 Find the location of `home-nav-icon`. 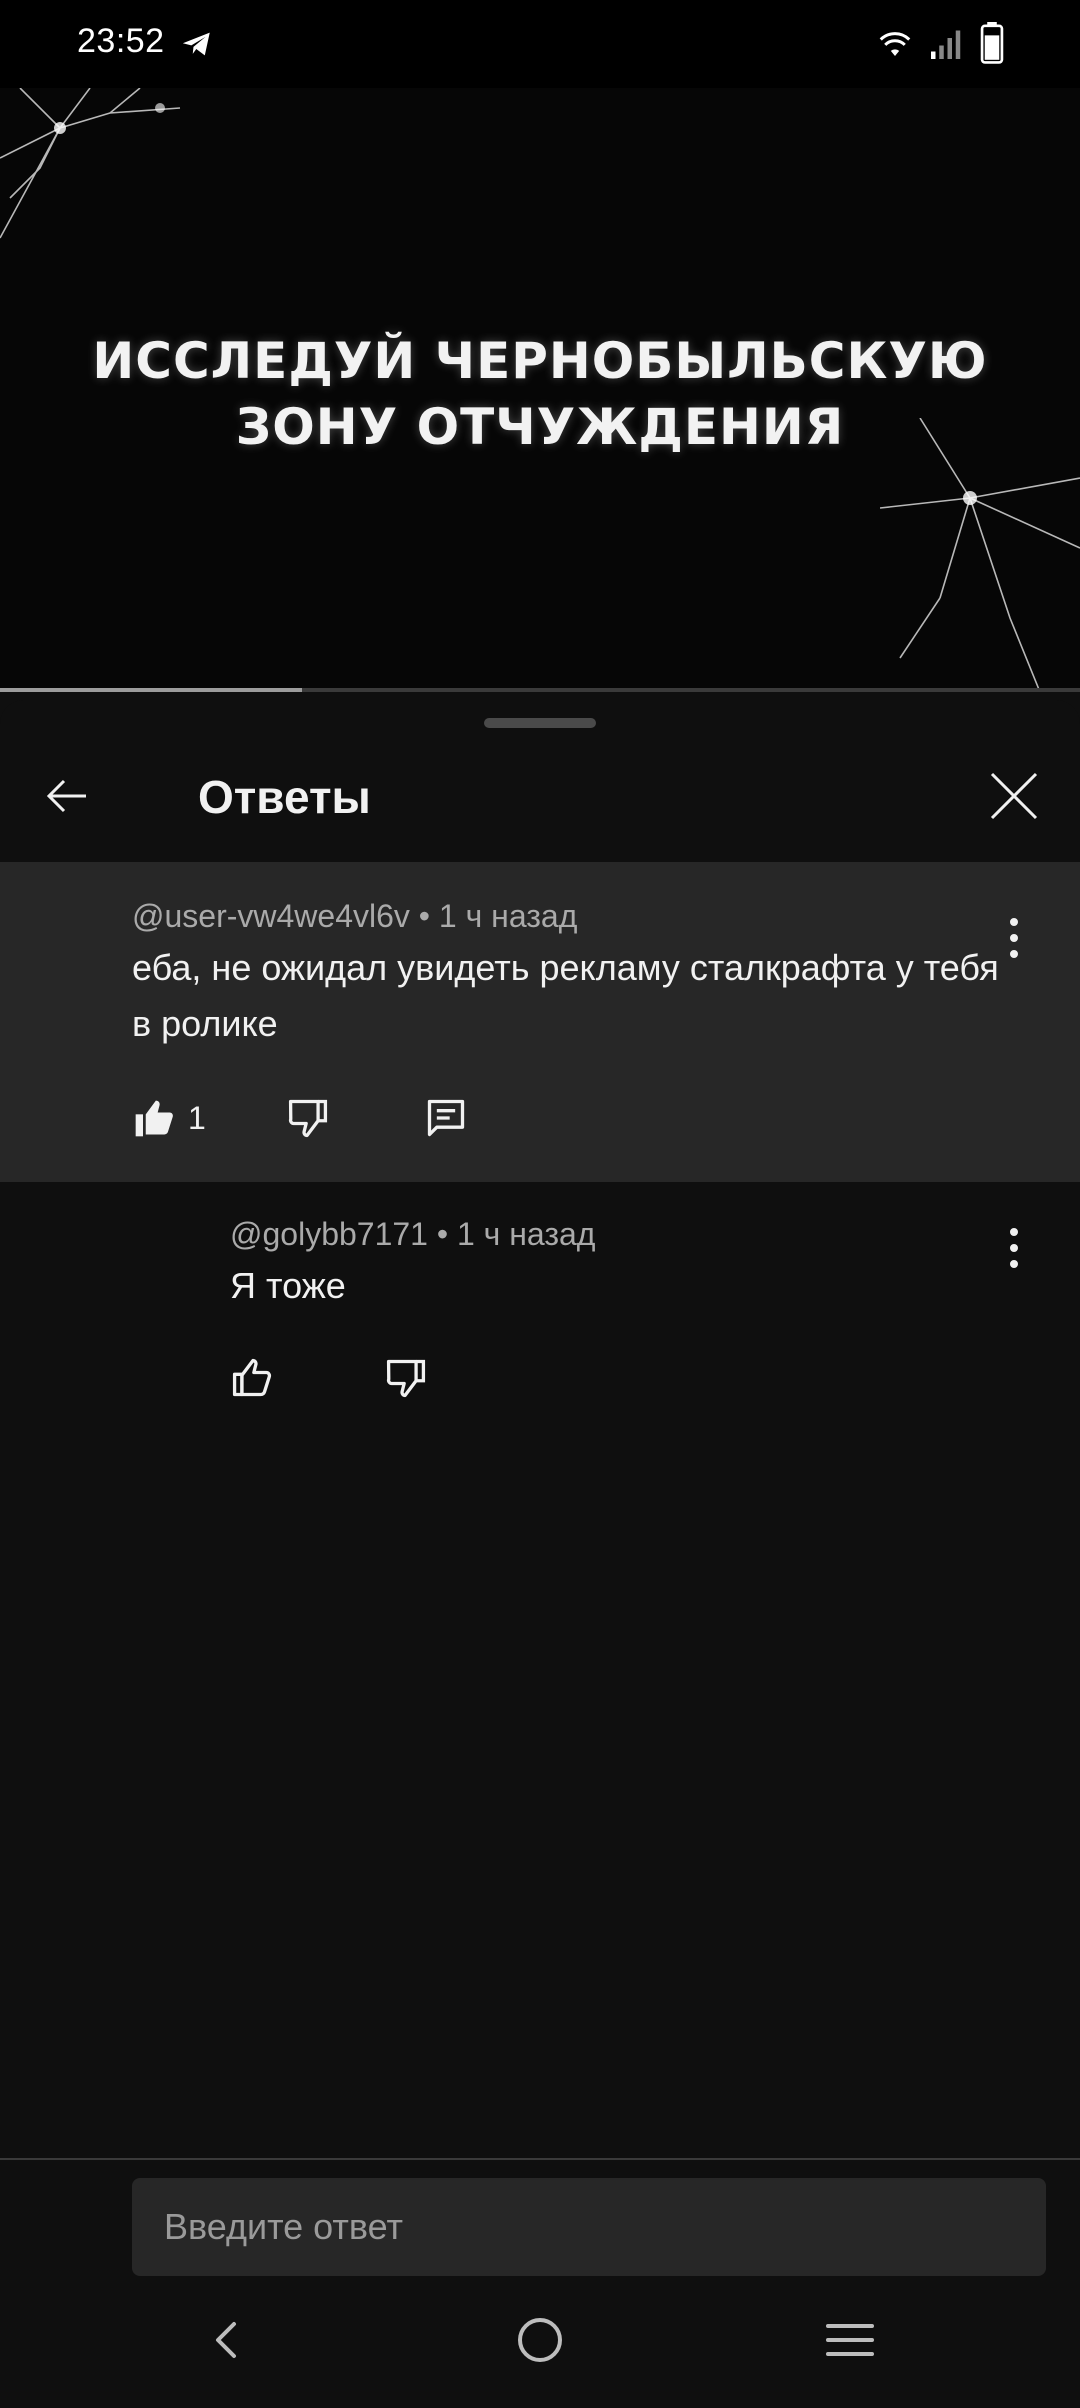

home-nav-icon is located at coordinates (540, 2340).